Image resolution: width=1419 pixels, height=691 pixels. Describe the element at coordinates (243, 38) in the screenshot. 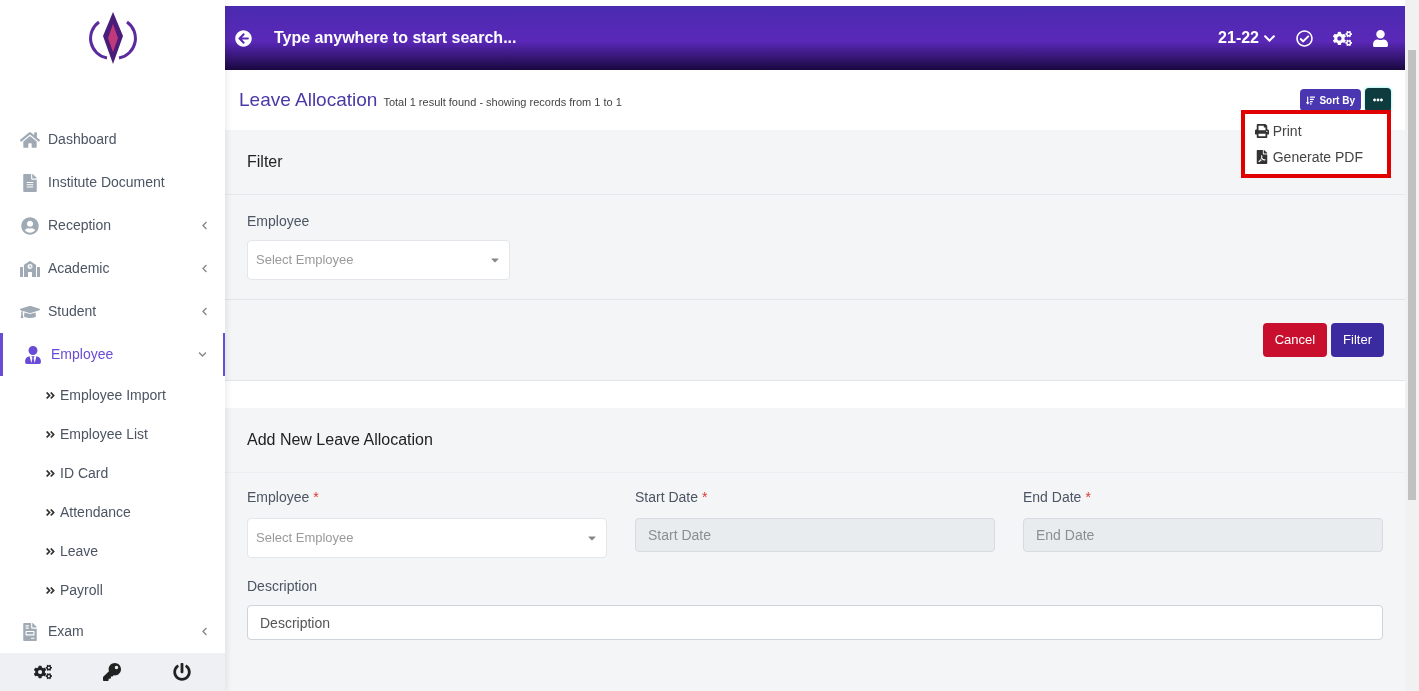

I see `back-icon` at that location.